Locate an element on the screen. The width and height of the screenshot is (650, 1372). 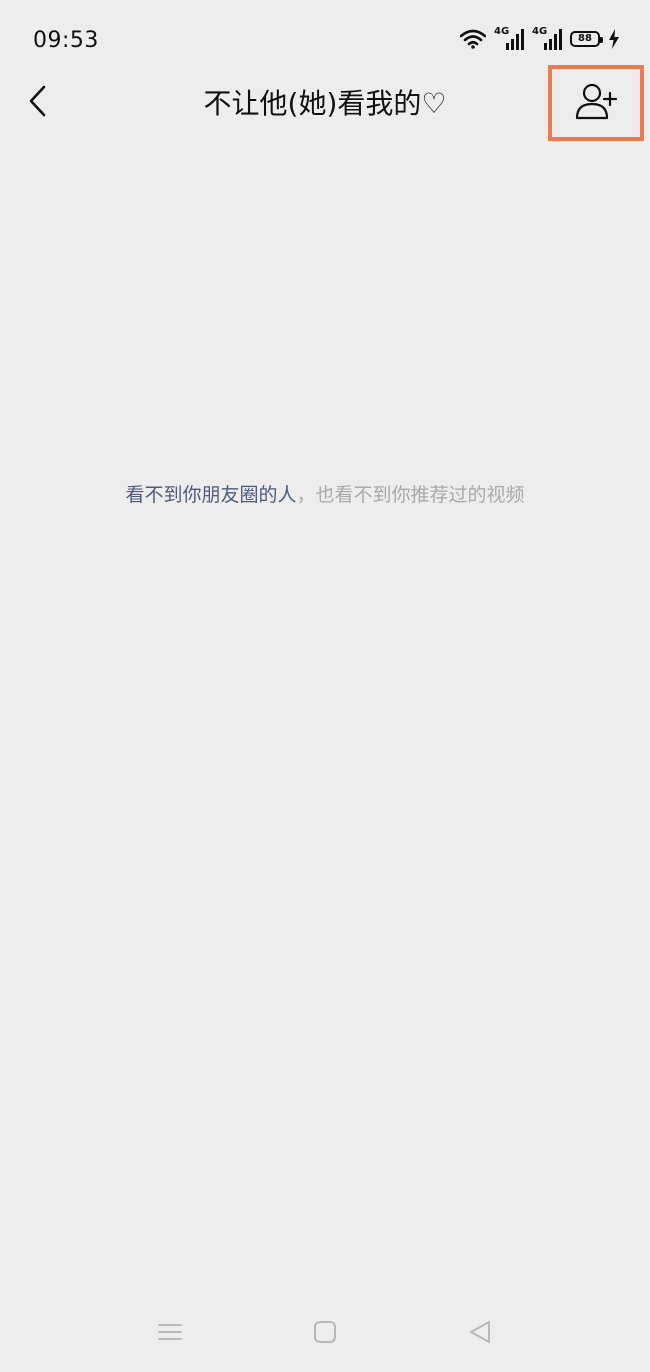
wifi-icon is located at coordinates (473, 39).